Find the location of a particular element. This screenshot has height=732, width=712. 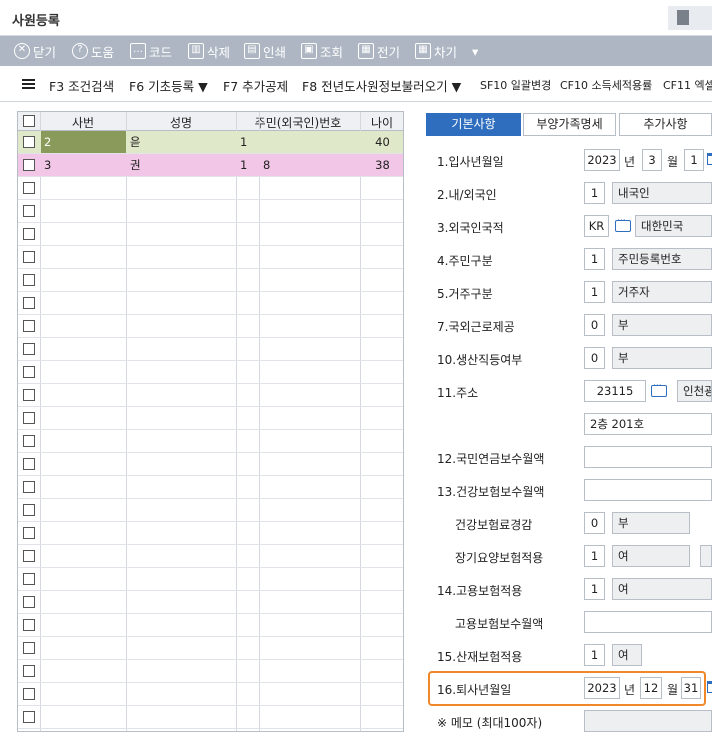

address-detail-input: 2층 201호 is located at coordinates (648, 424).